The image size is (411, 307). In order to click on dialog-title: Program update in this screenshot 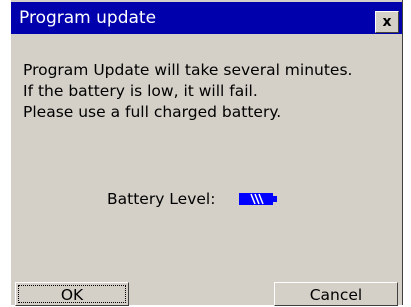, I will do `click(88, 18)`.